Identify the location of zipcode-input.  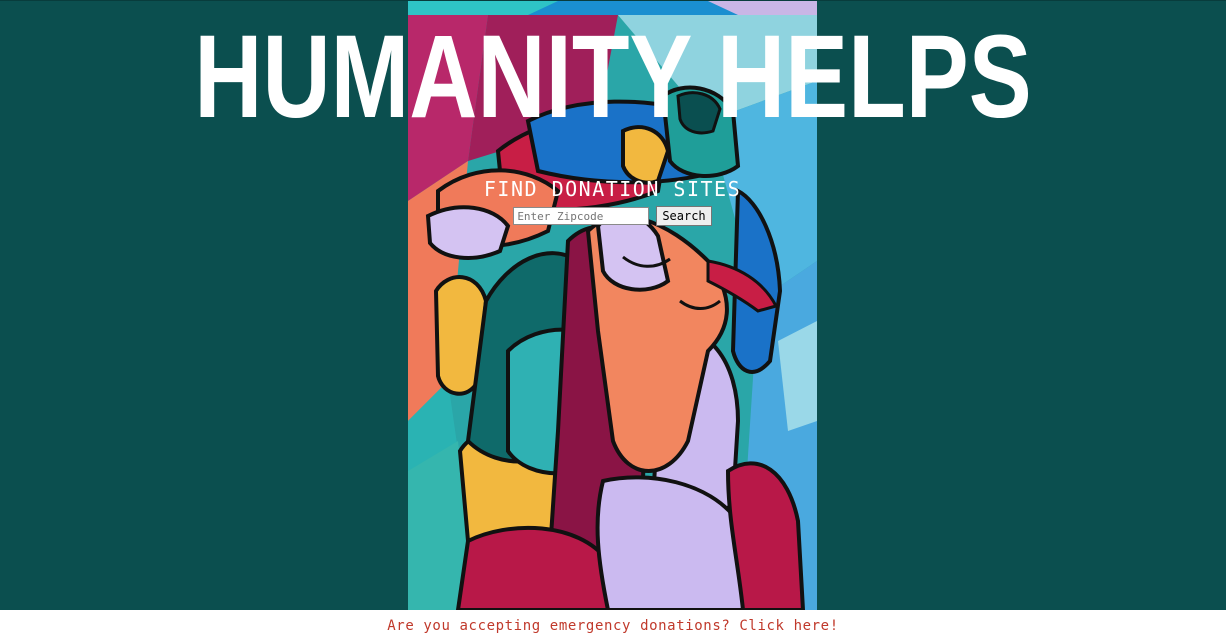
(581, 216).